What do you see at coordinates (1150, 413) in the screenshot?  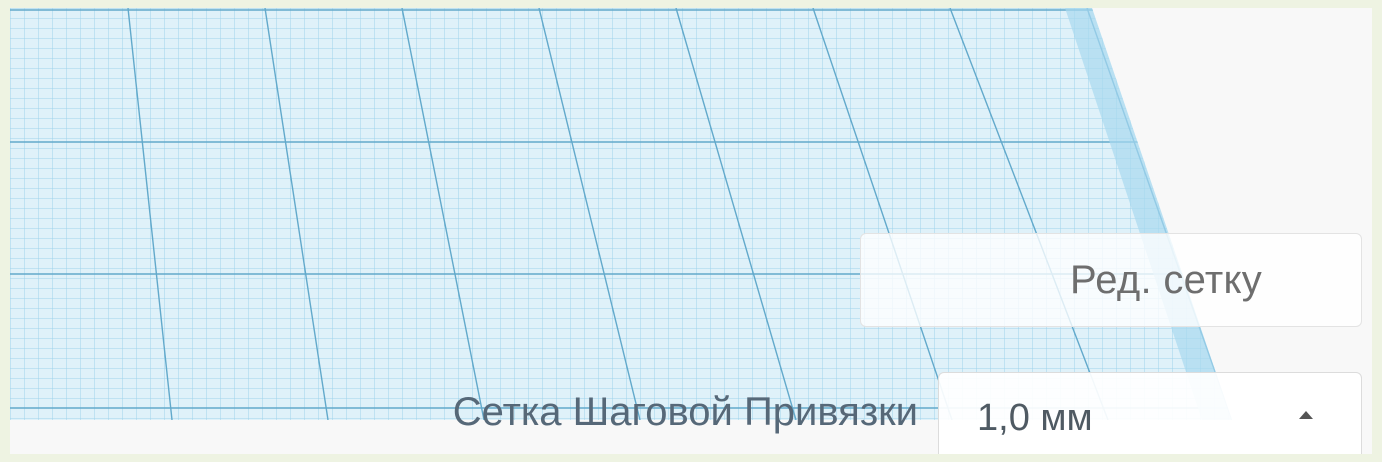 I see `snap-grid-select: 1,0 мм` at bounding box center [1150, 413].